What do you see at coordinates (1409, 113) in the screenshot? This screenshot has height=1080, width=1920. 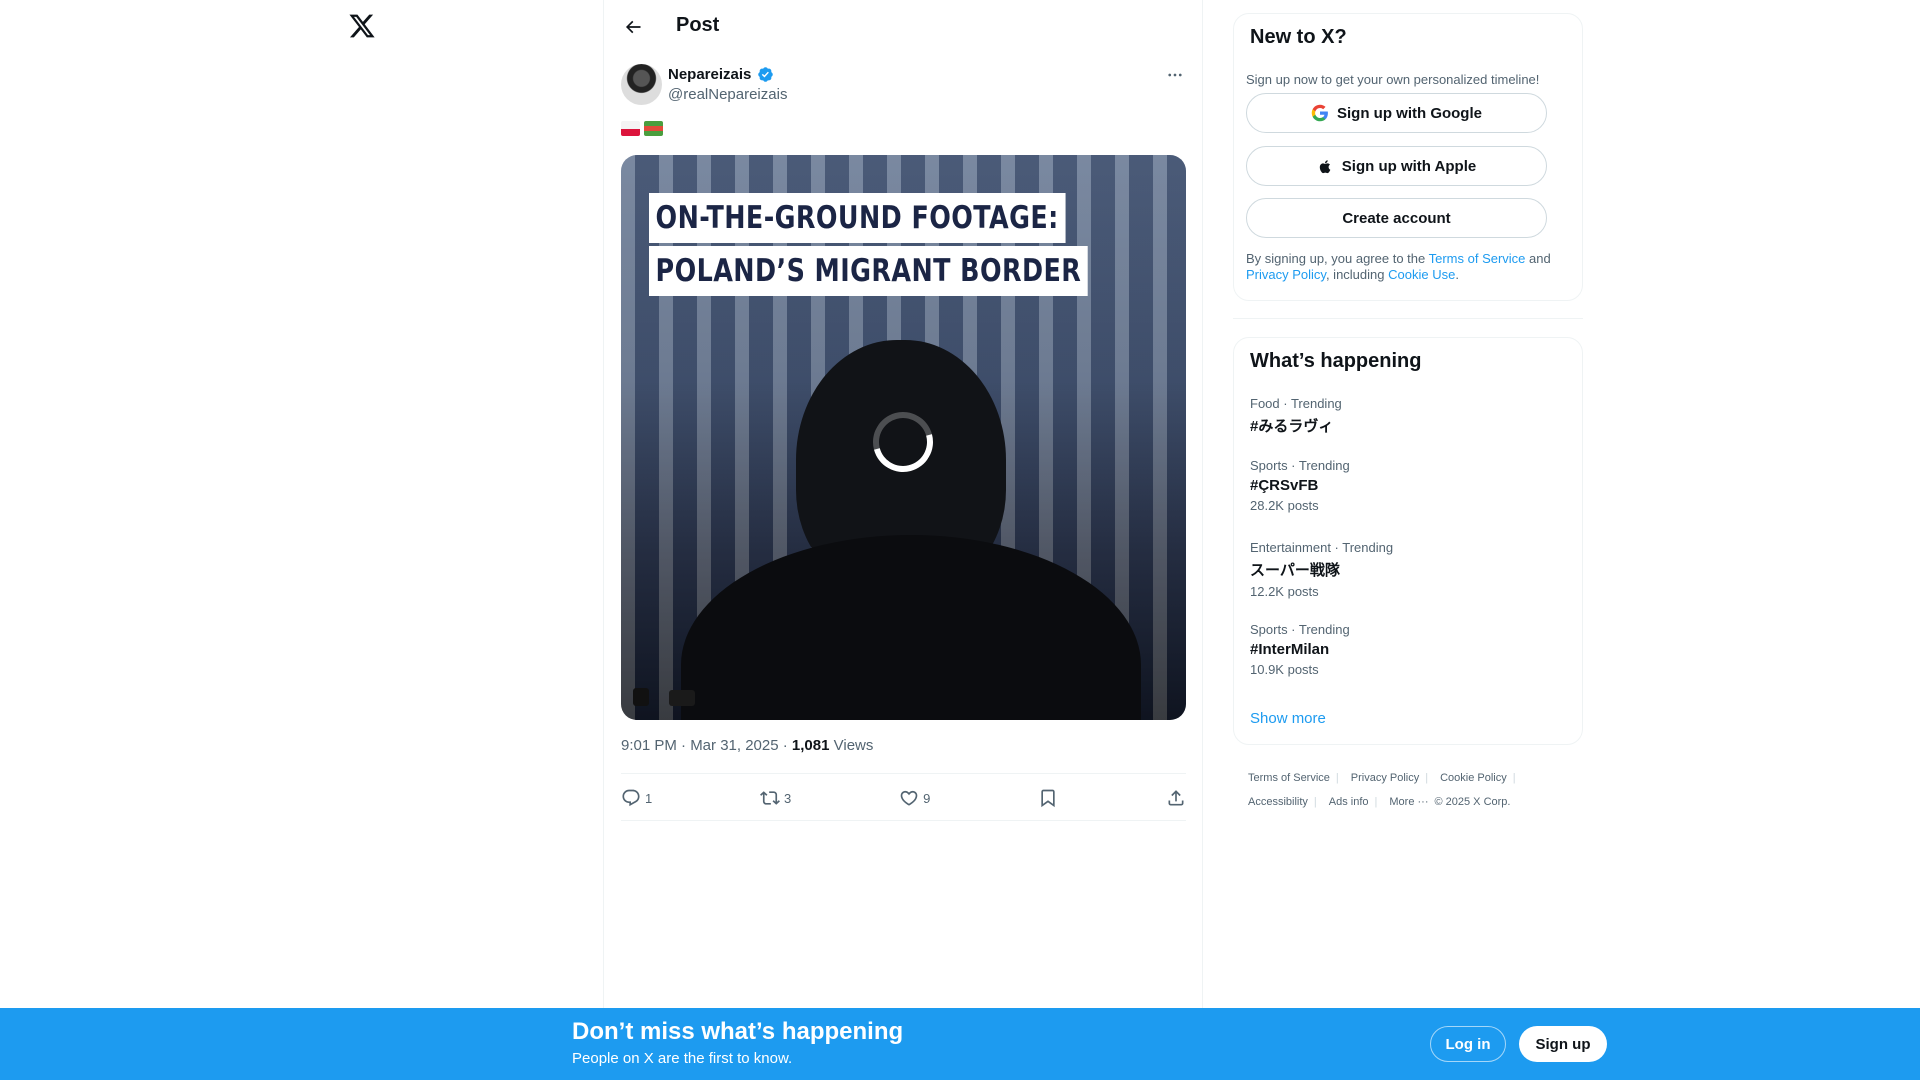 I see `signup-google-label: Sign up with Google` at bounding box center [1409, 113].